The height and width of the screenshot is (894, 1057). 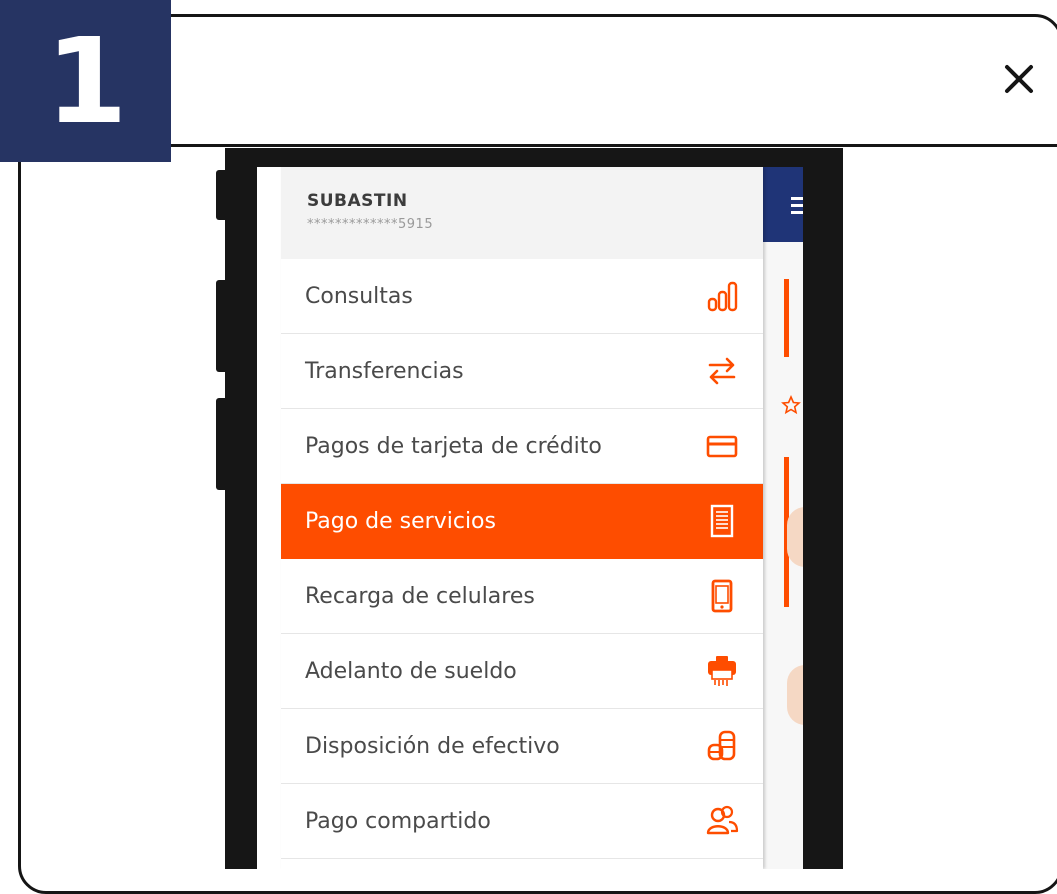 I want to click on menu-item-label: Disposición de efectivo, so click(x=432, y=746).